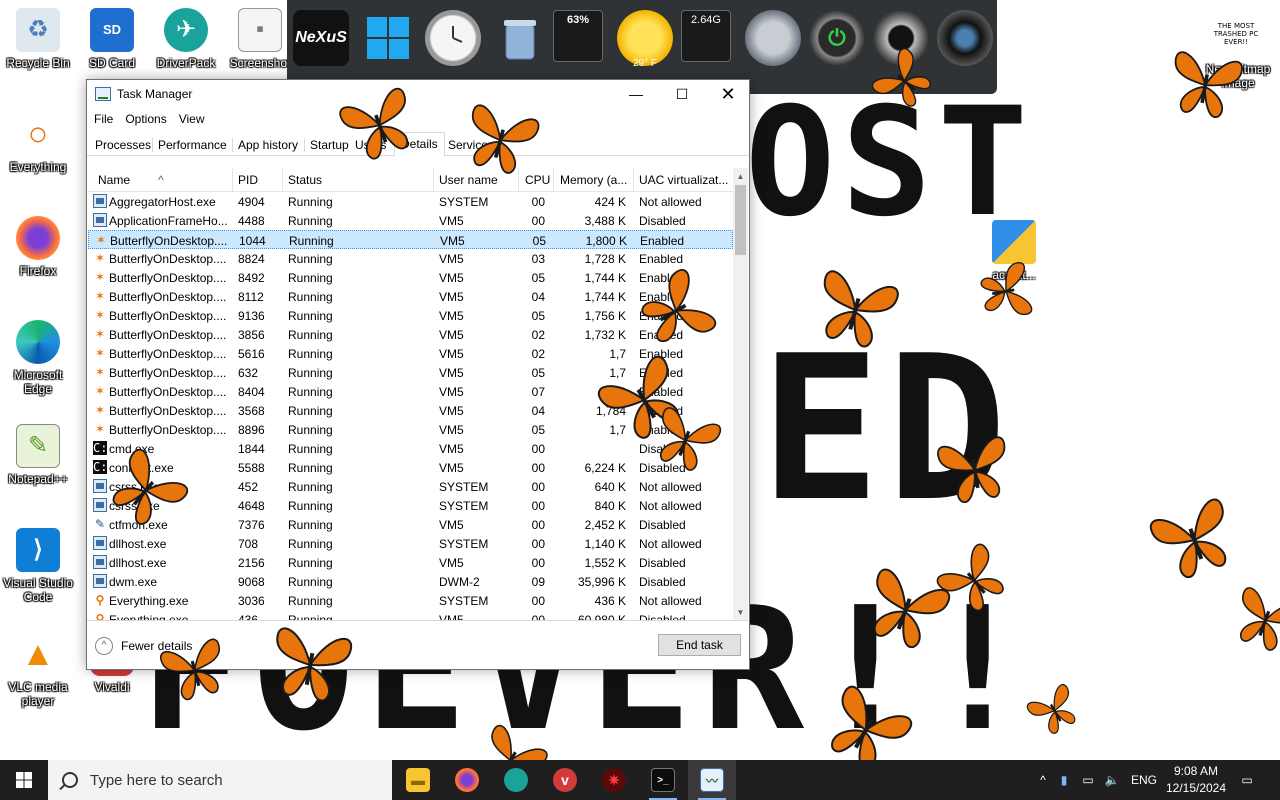  I want to click on menu-file: File, so click(103, 119).